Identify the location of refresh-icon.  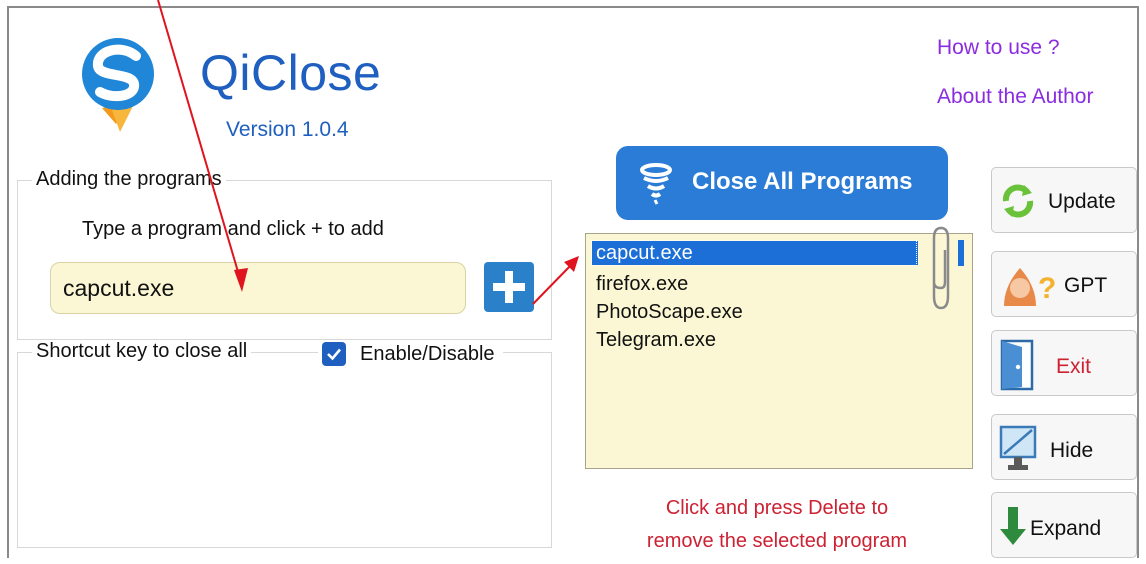
(1018, 201).